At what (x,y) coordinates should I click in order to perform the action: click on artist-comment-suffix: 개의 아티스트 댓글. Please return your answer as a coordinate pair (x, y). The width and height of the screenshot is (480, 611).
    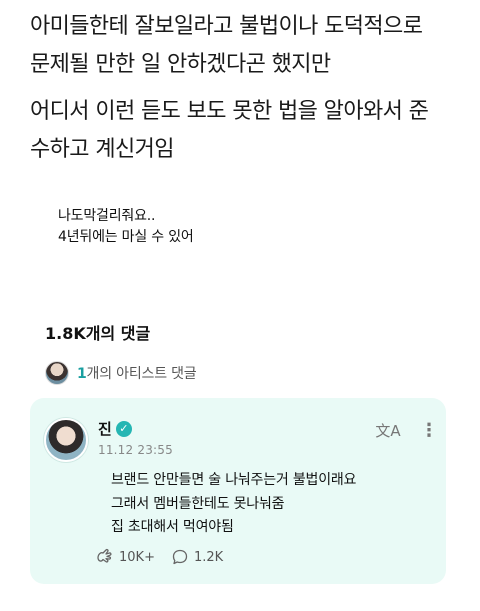
    Looking at the image, I should click on (141, 374).